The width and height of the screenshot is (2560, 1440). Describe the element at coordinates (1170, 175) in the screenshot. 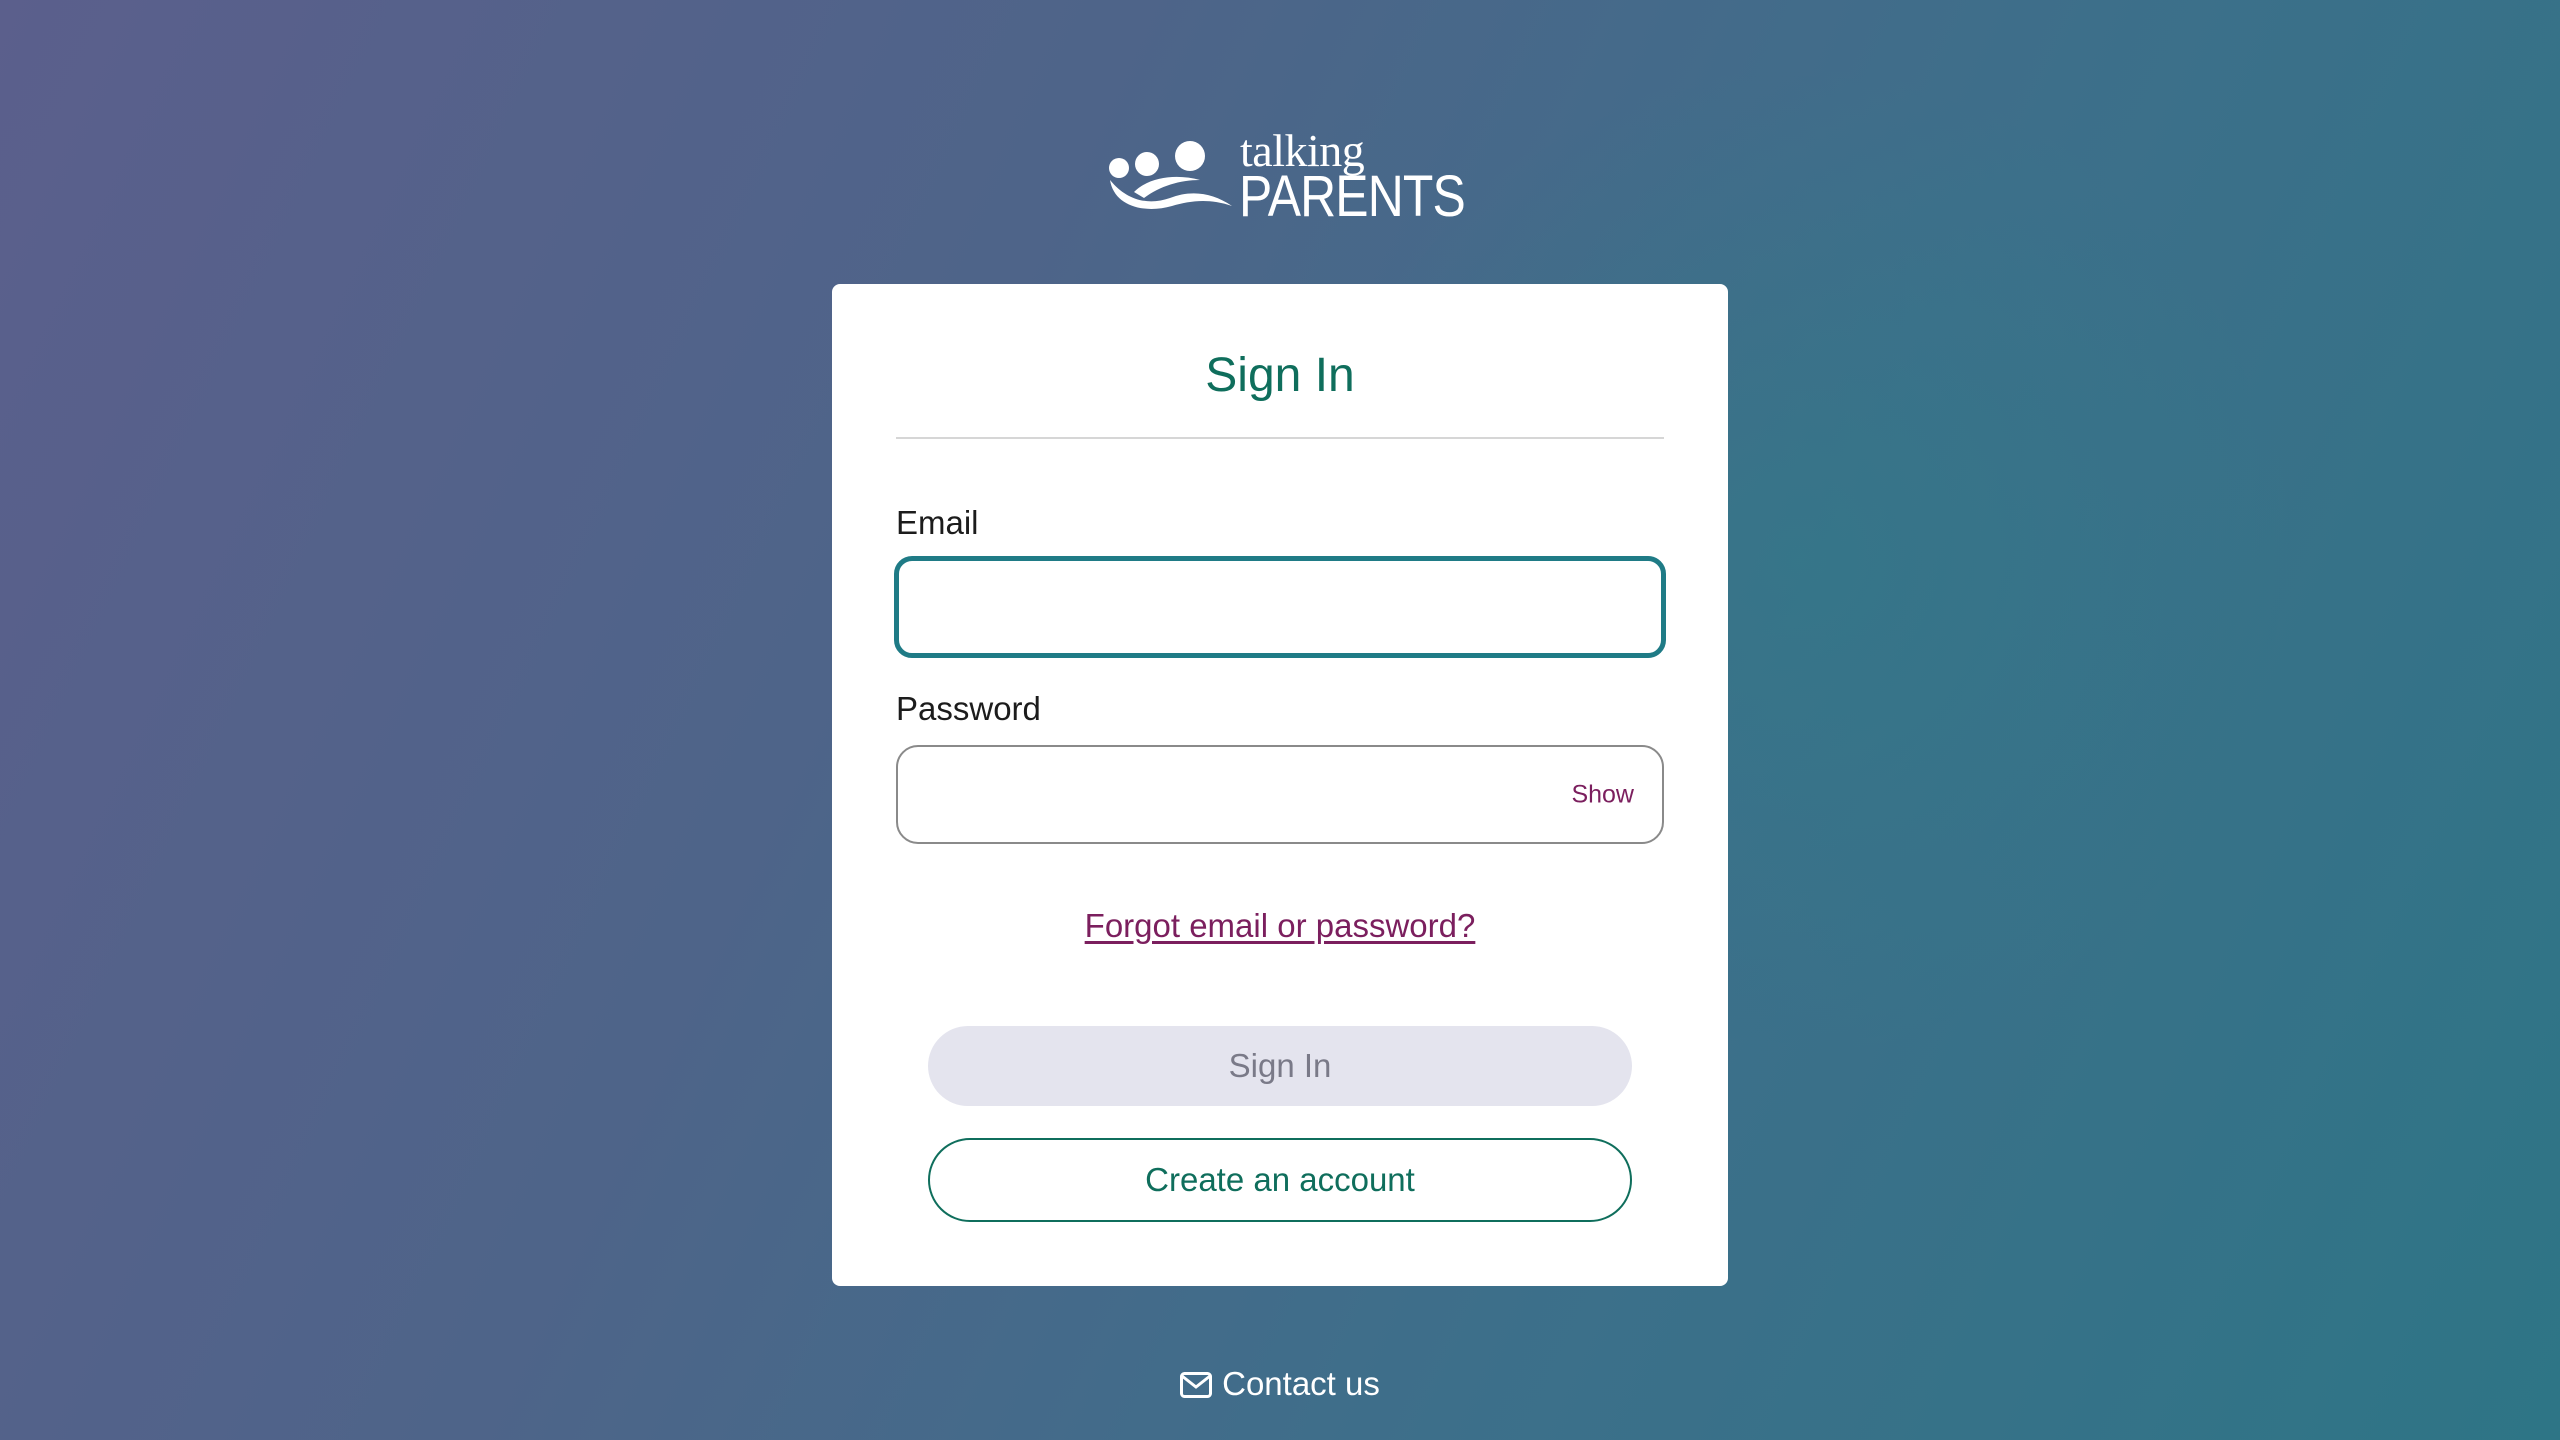

I see `people-icon` at that location.